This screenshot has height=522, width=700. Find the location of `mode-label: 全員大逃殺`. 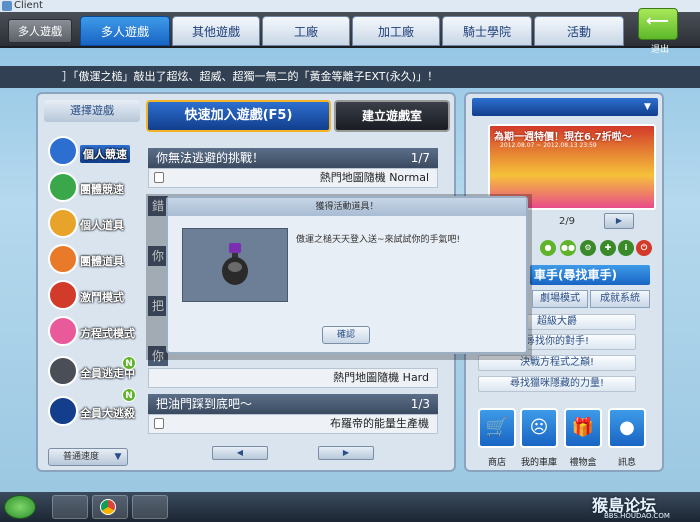

mode-label: 全員大逃殺 is located at coordinates (107, 413).